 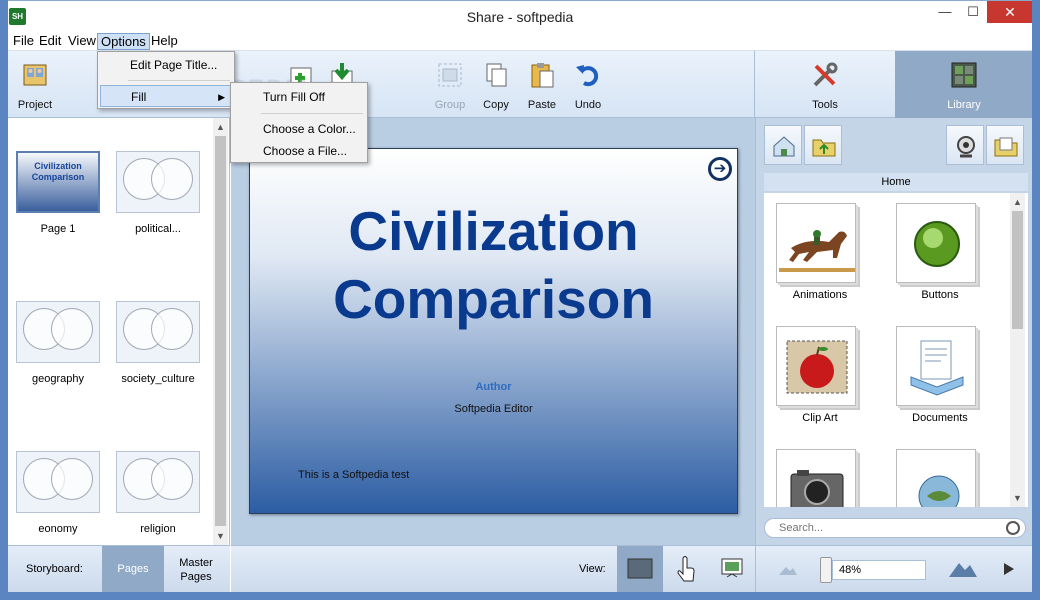 I want to click on menu-fill: Fill ▶, so click(x=166, y=96).